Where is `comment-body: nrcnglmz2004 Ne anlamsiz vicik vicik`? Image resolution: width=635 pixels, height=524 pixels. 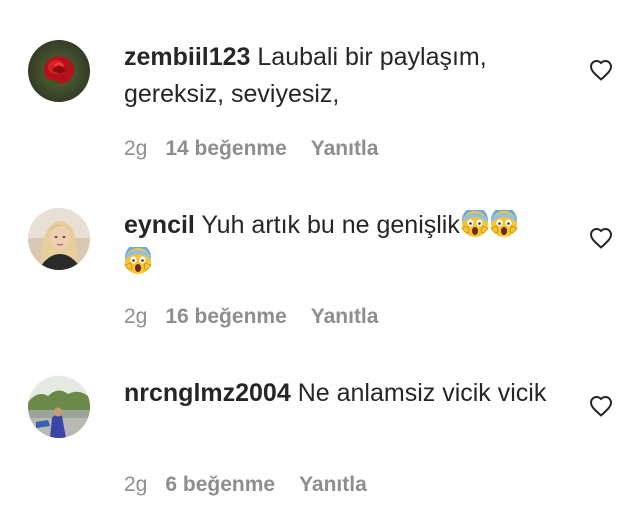 comment-body: nrcnglmz2004 Ne anlamsiz vicik vicik is located at coordinates (344, 393).